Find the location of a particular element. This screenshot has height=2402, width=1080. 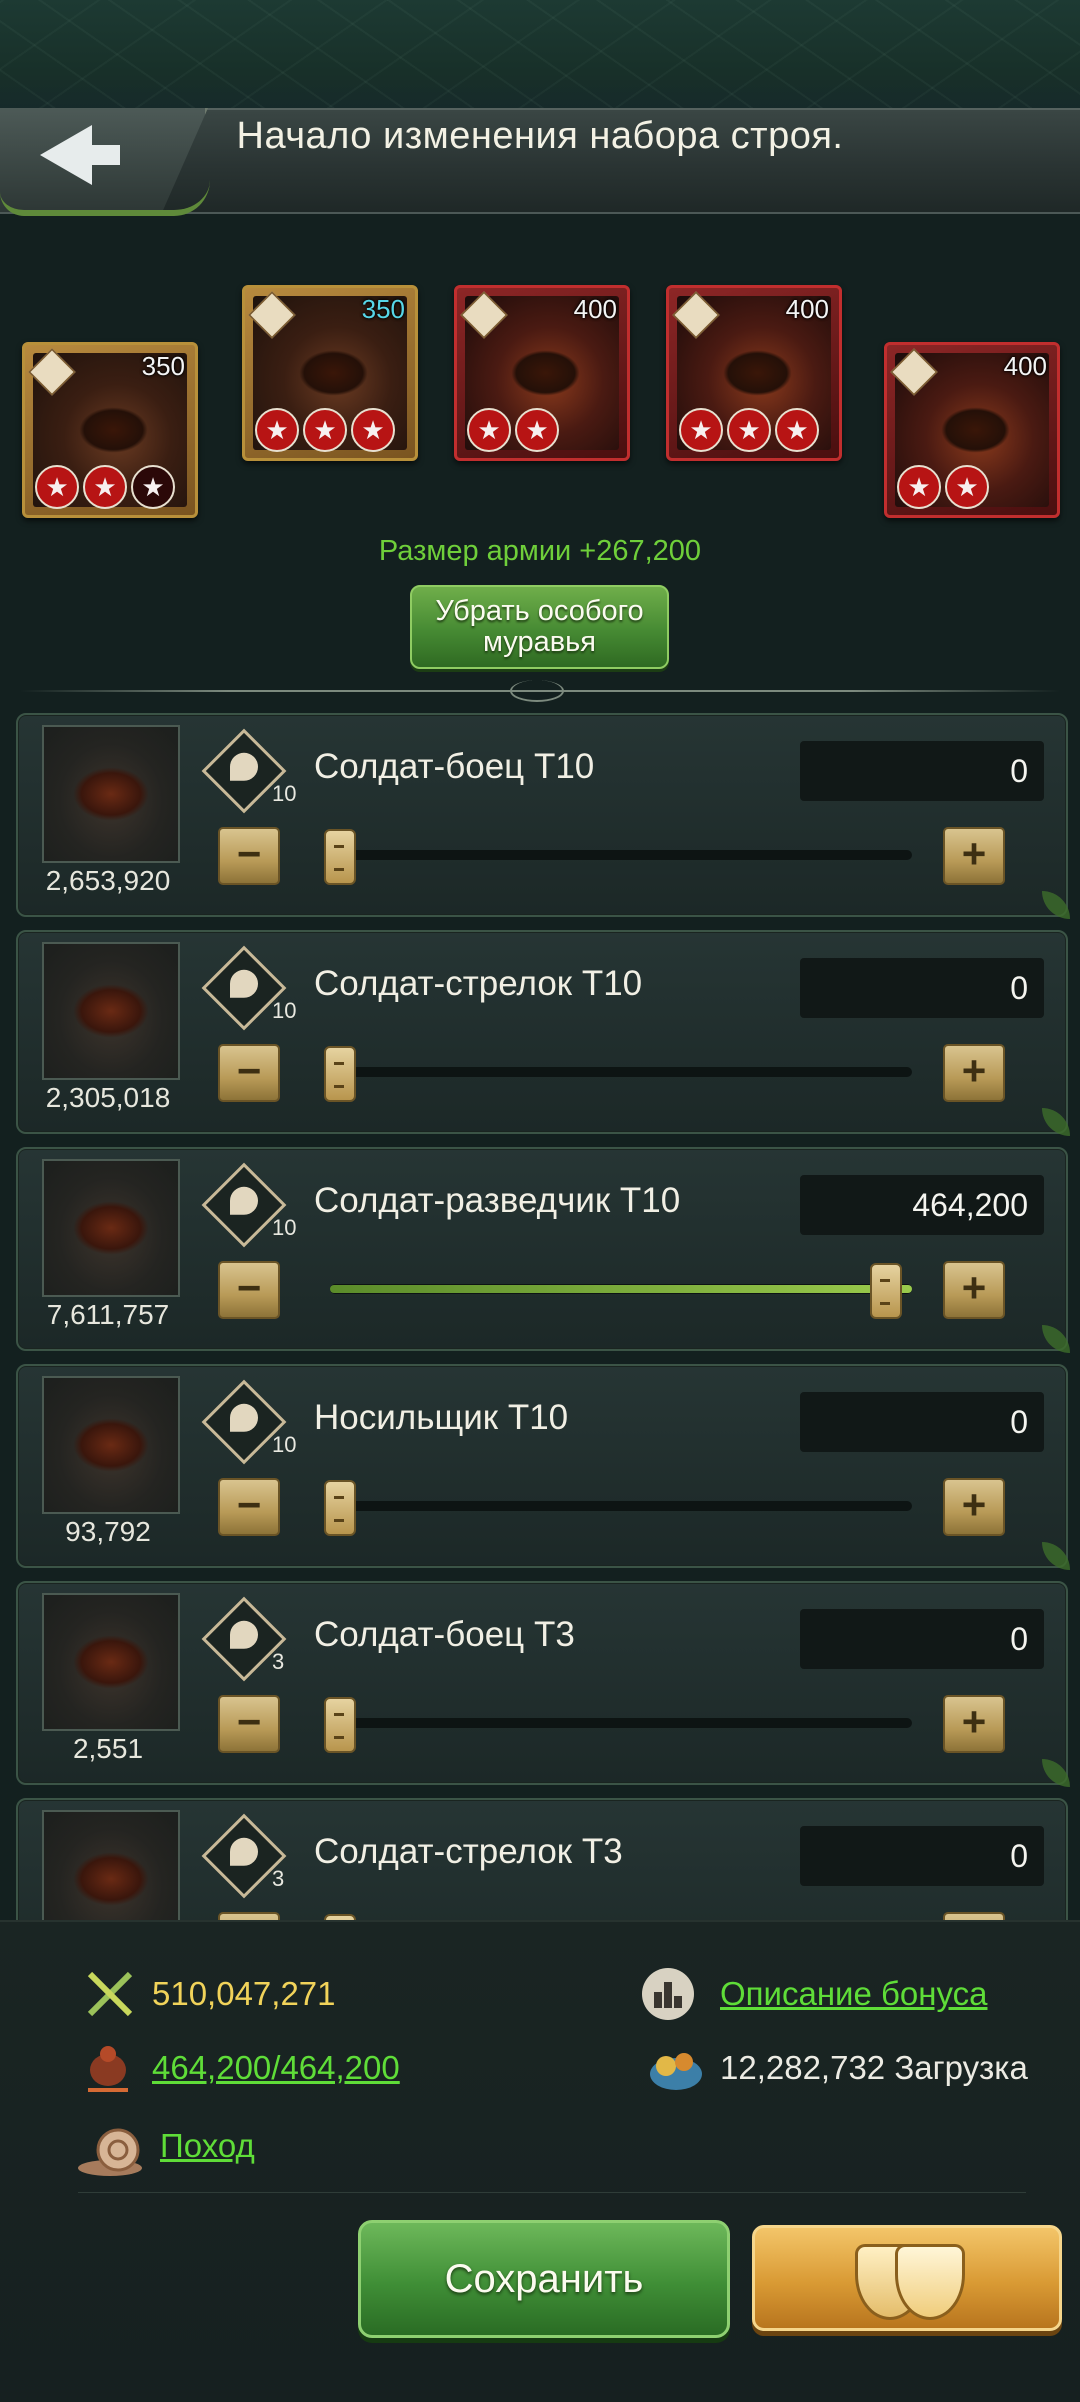

load-value: 12,282,732 Загрузка is located at coordinates (874, 2068).